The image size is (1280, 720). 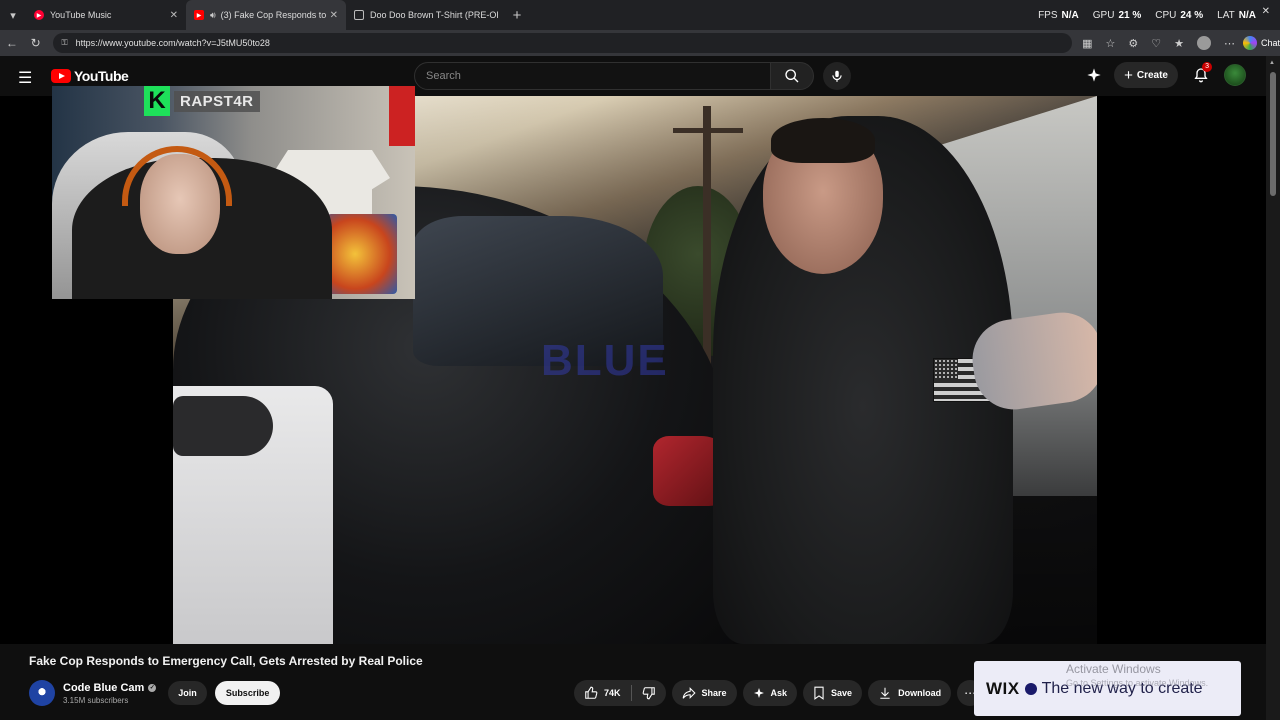 What do you see at coordinates (1273, 134) in the screenshot?
I see `scrollbar-thumb` at bounding box center [1273, 134].